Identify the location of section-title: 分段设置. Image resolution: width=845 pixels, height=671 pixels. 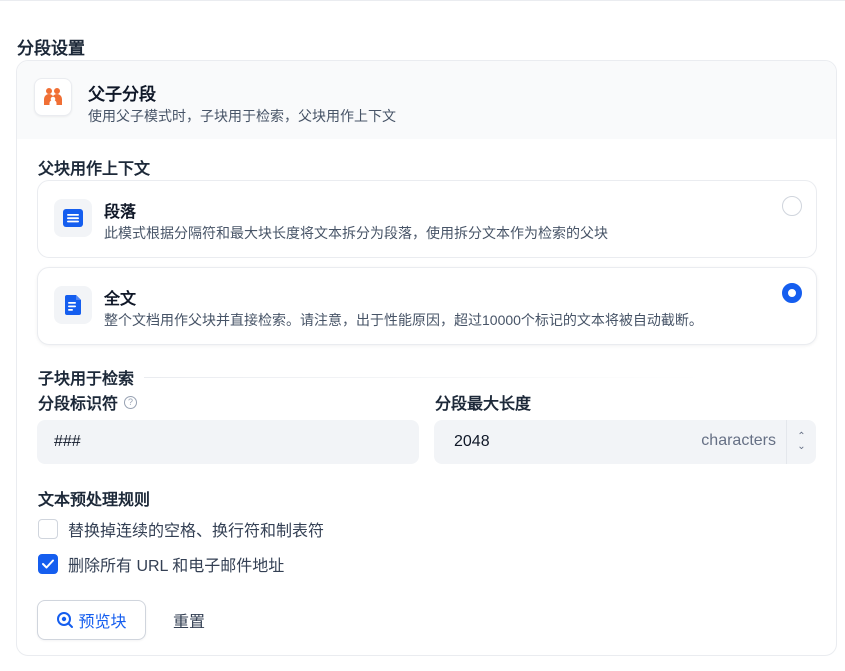
(51, 48).